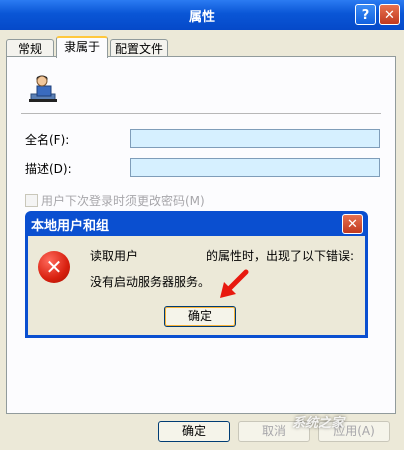 This screenshot has width=404, height=450. I want to click on tab-member-of: 隶属于, so click(82, 47).